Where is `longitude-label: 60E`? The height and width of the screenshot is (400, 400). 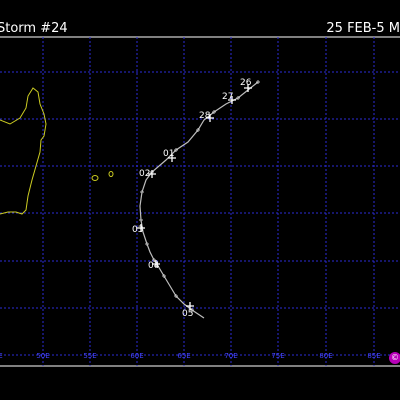 longitude-label: 60E is located at coordinates (136, 356).